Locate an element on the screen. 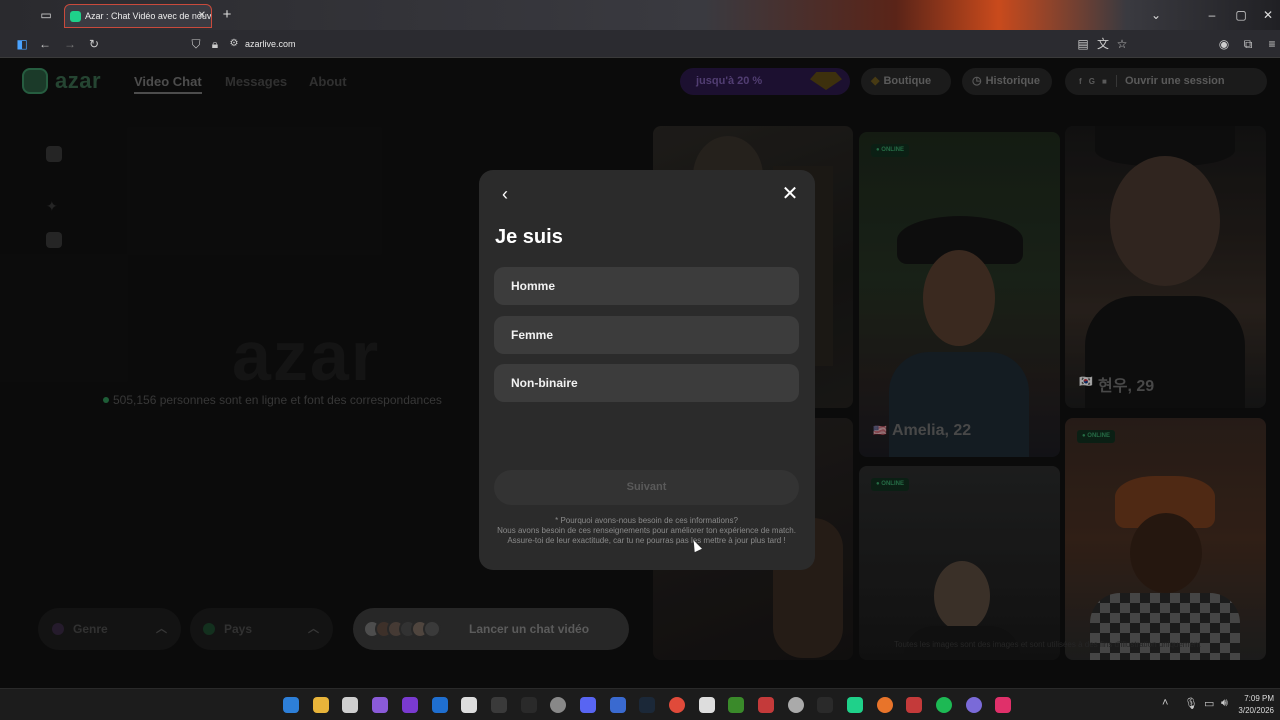 The height and width of the screenshot is (720, 1280). chevron-down-icon: ⌄ is located at coordinates (1156, 15).